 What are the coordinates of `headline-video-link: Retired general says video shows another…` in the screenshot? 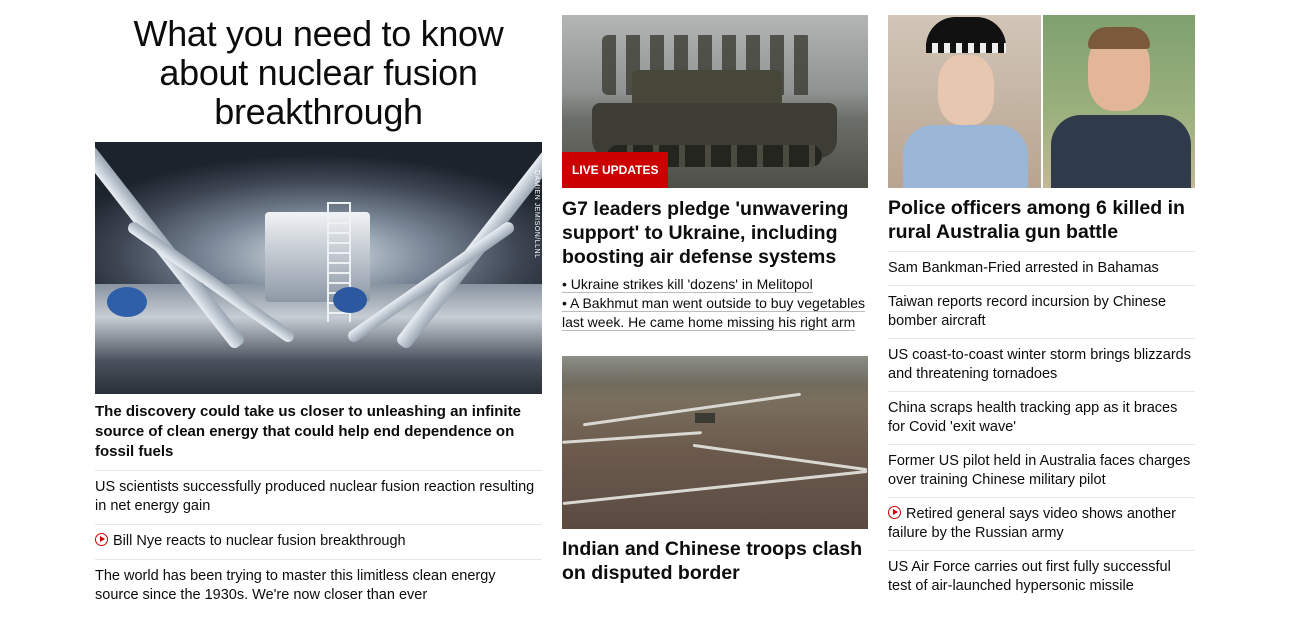 It's located at (1041, 523).